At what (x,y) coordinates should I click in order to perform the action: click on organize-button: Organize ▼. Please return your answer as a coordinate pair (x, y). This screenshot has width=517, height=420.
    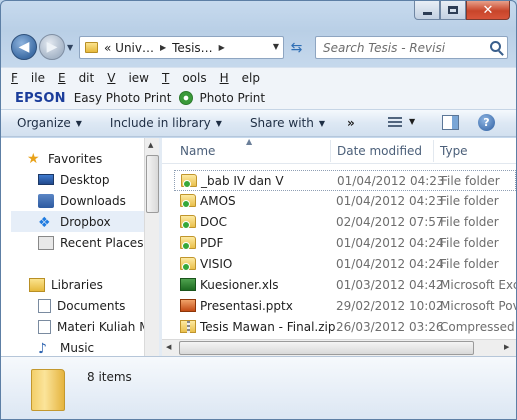
    Looking at the image, I should click on (49, 123).